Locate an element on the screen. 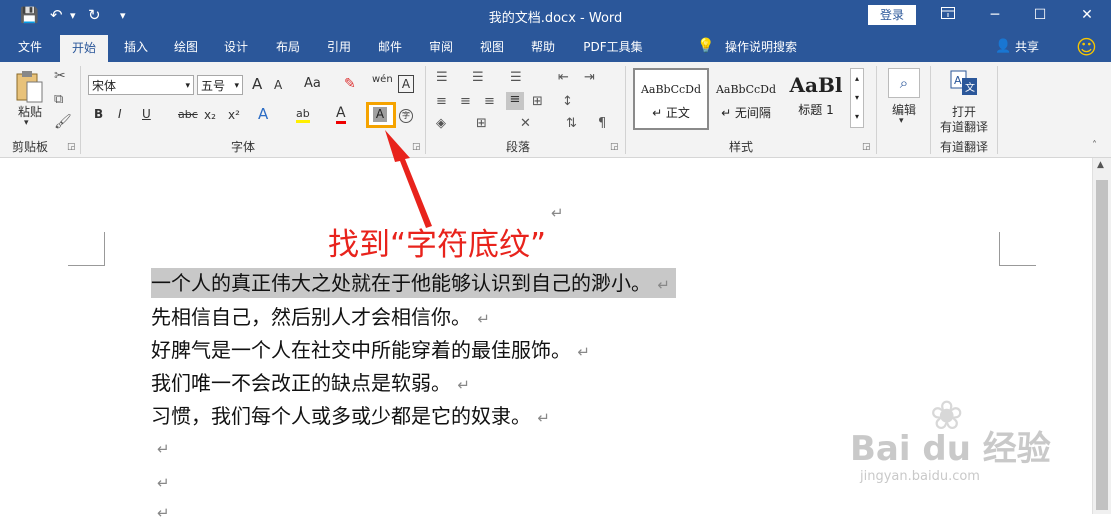  doc-line: 好脾气是一个人在社交中所能穿着的最佳服饰。 ↵ is located at coordinates (370, 350).